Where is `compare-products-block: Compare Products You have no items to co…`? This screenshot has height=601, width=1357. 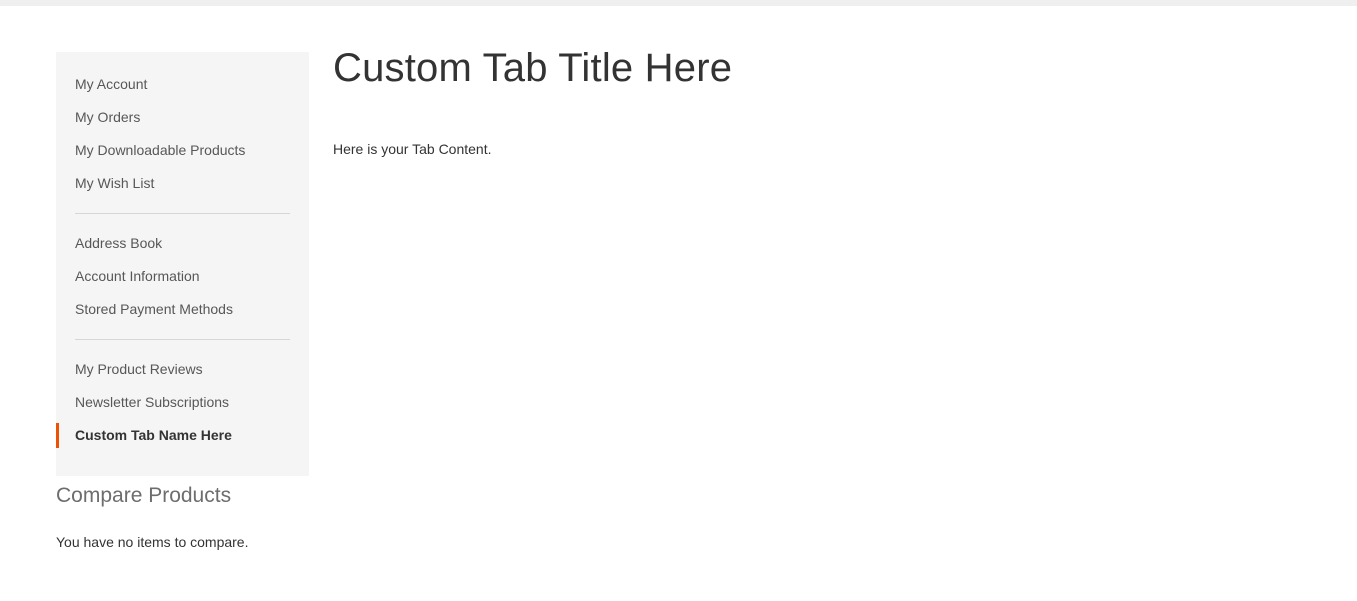
compare-products-block: Compare Products You have no items to co… is located at coordinates (206, 518).